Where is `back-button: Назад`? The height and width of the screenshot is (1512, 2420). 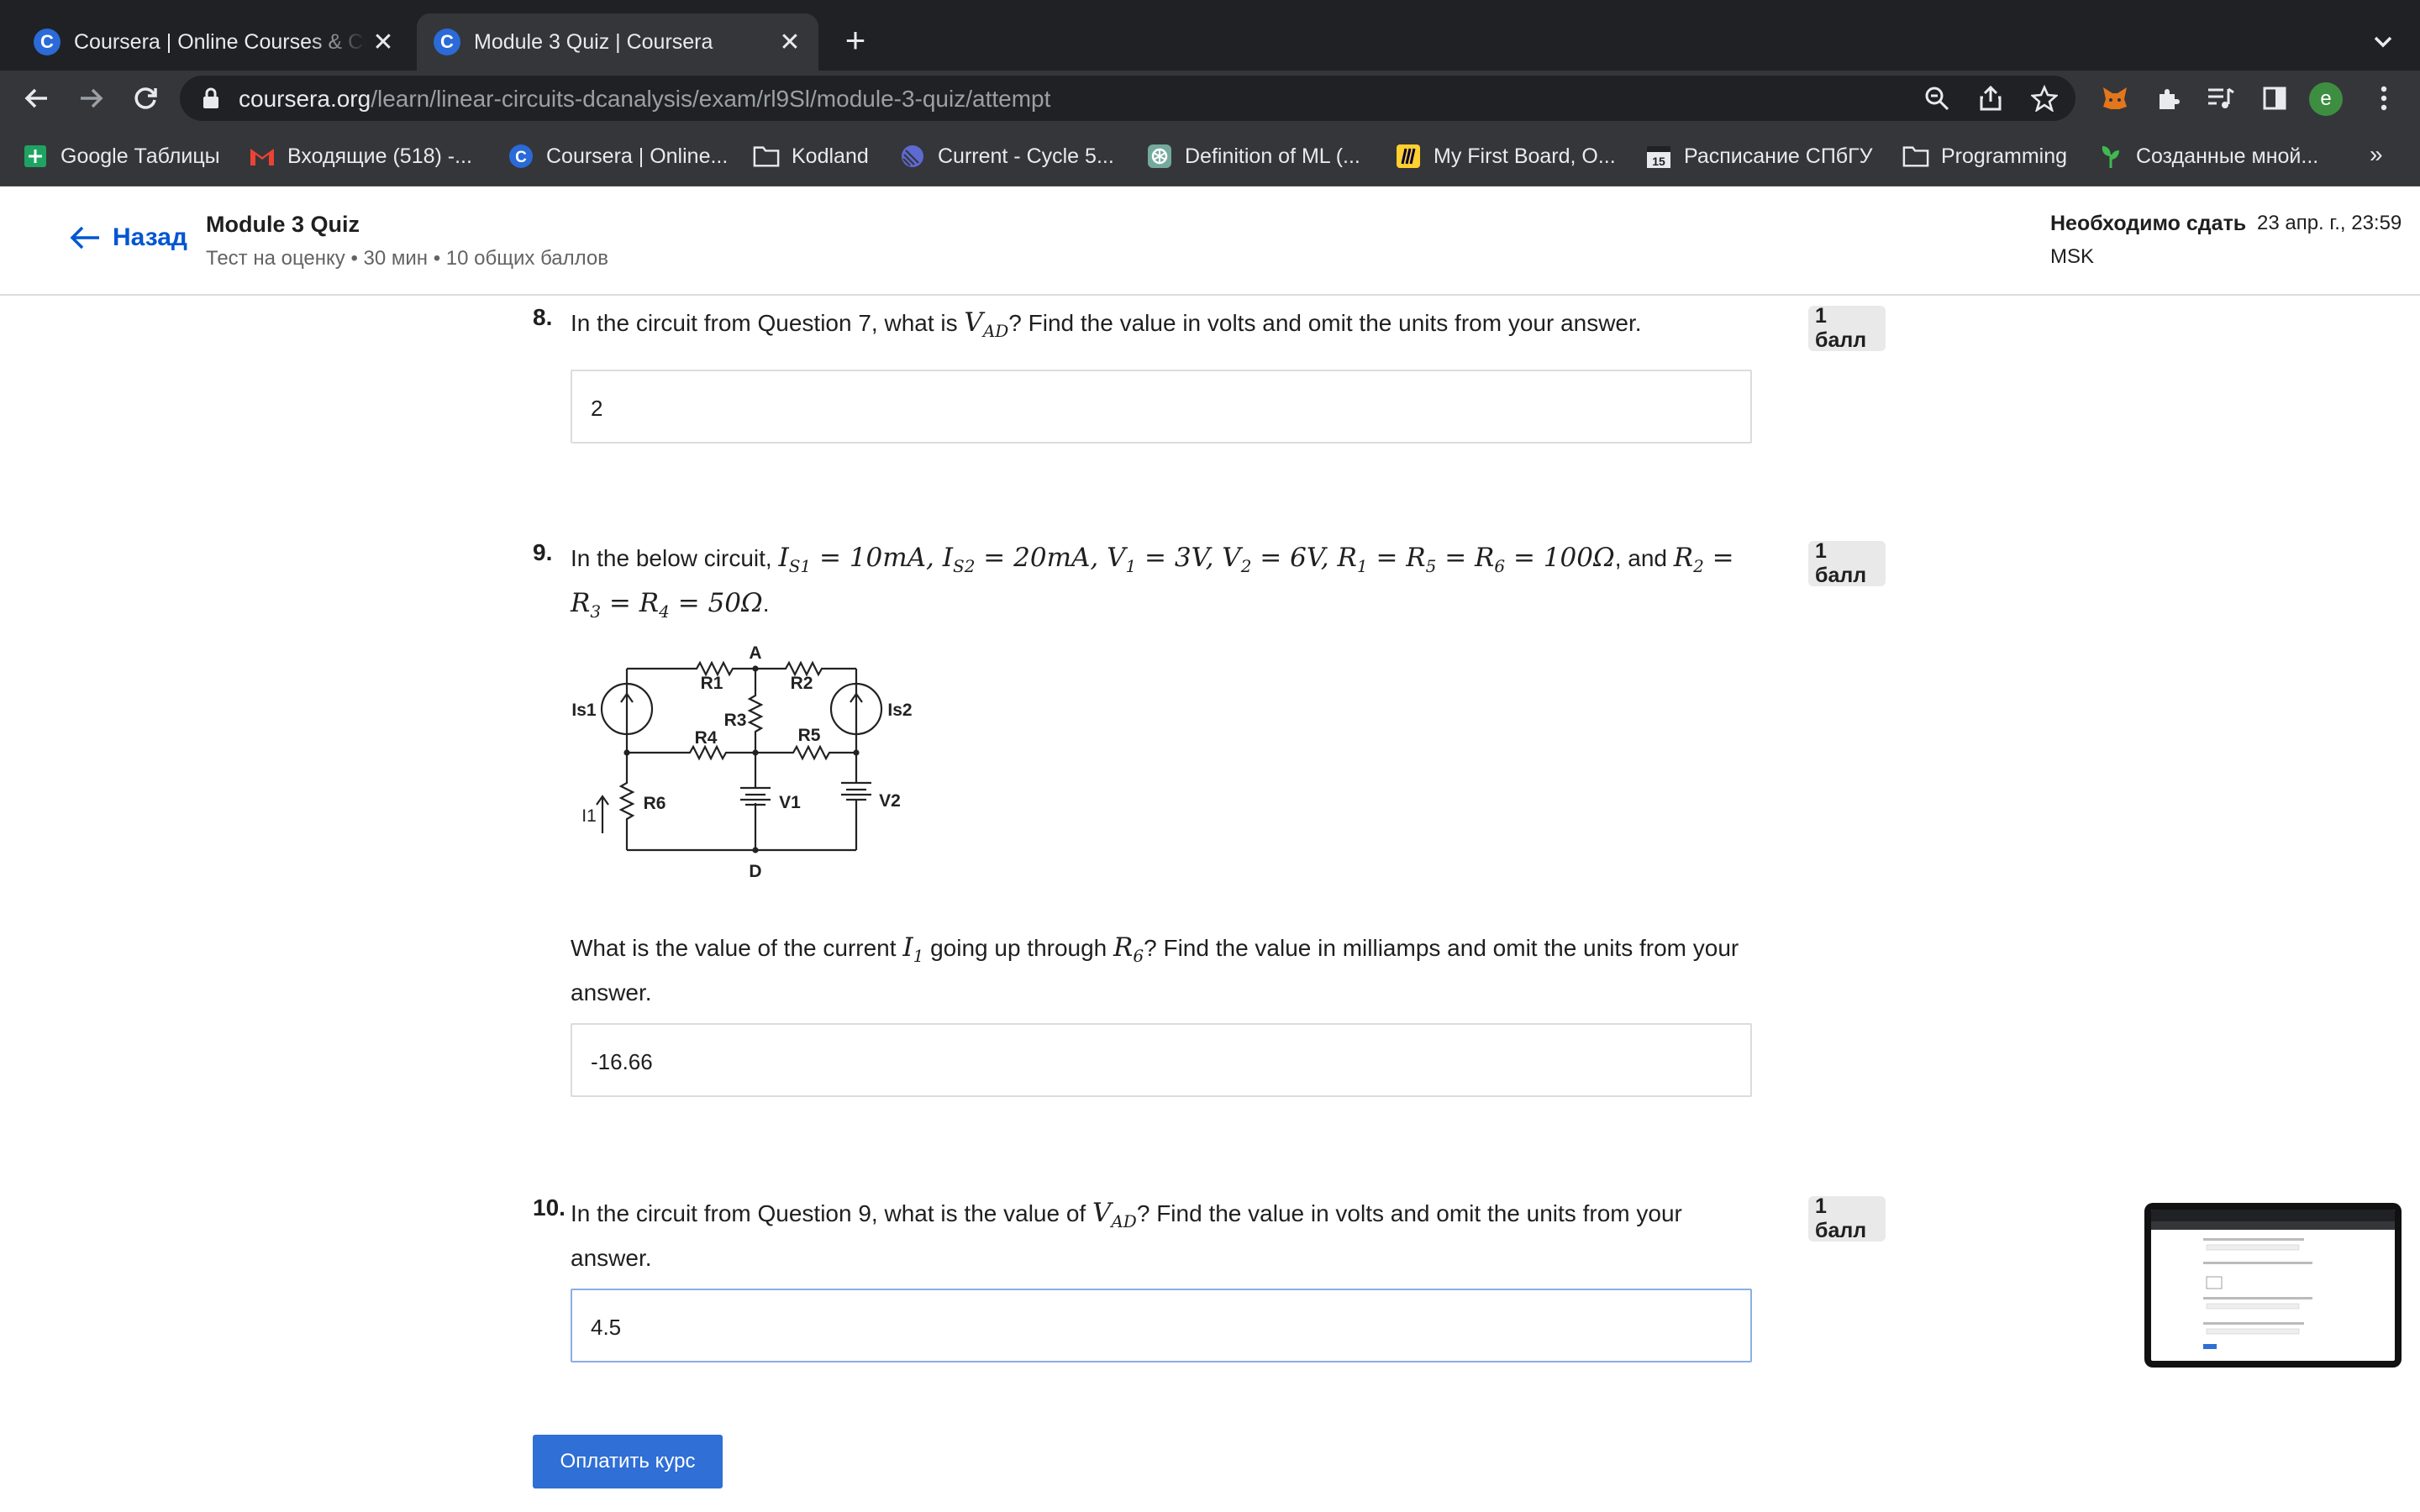 back-button: Назад is located at coordinates (128, 237).